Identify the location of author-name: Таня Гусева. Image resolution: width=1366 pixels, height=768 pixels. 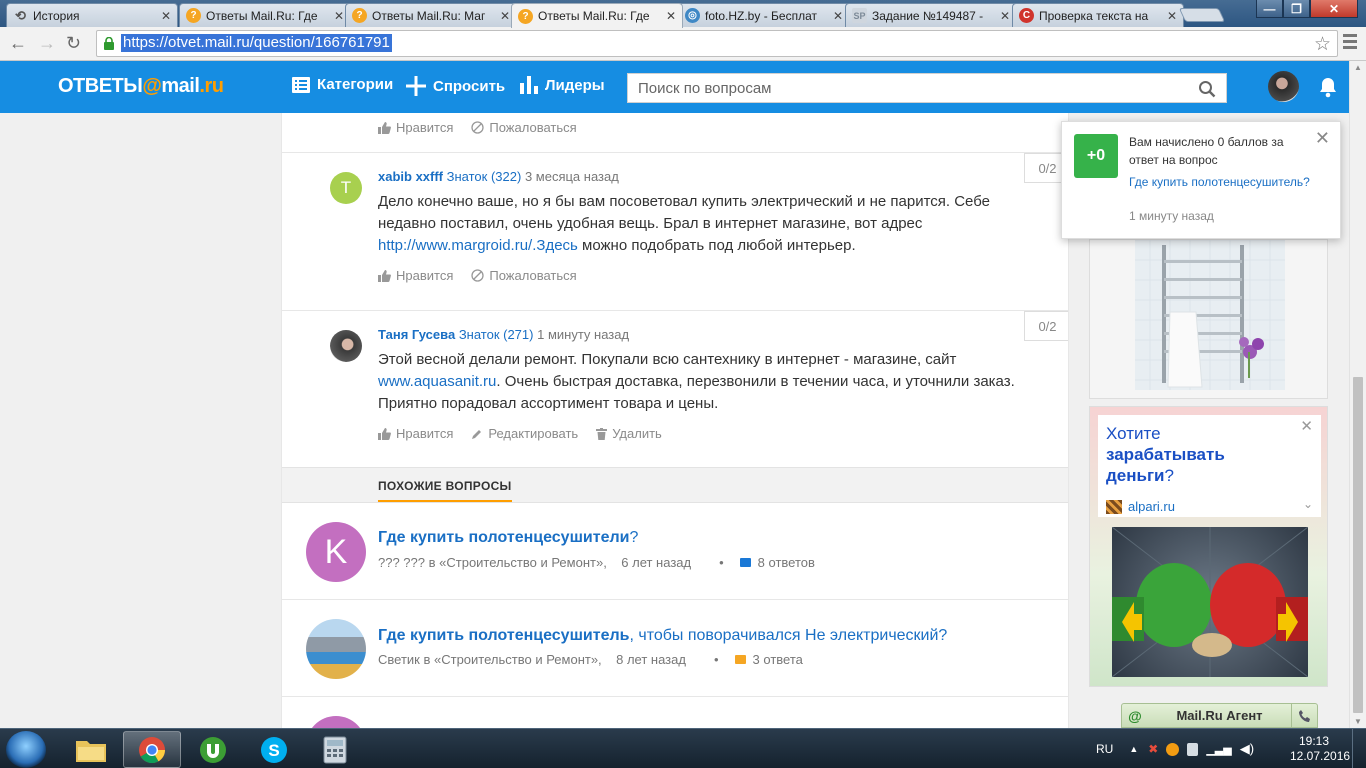
(416, 334).